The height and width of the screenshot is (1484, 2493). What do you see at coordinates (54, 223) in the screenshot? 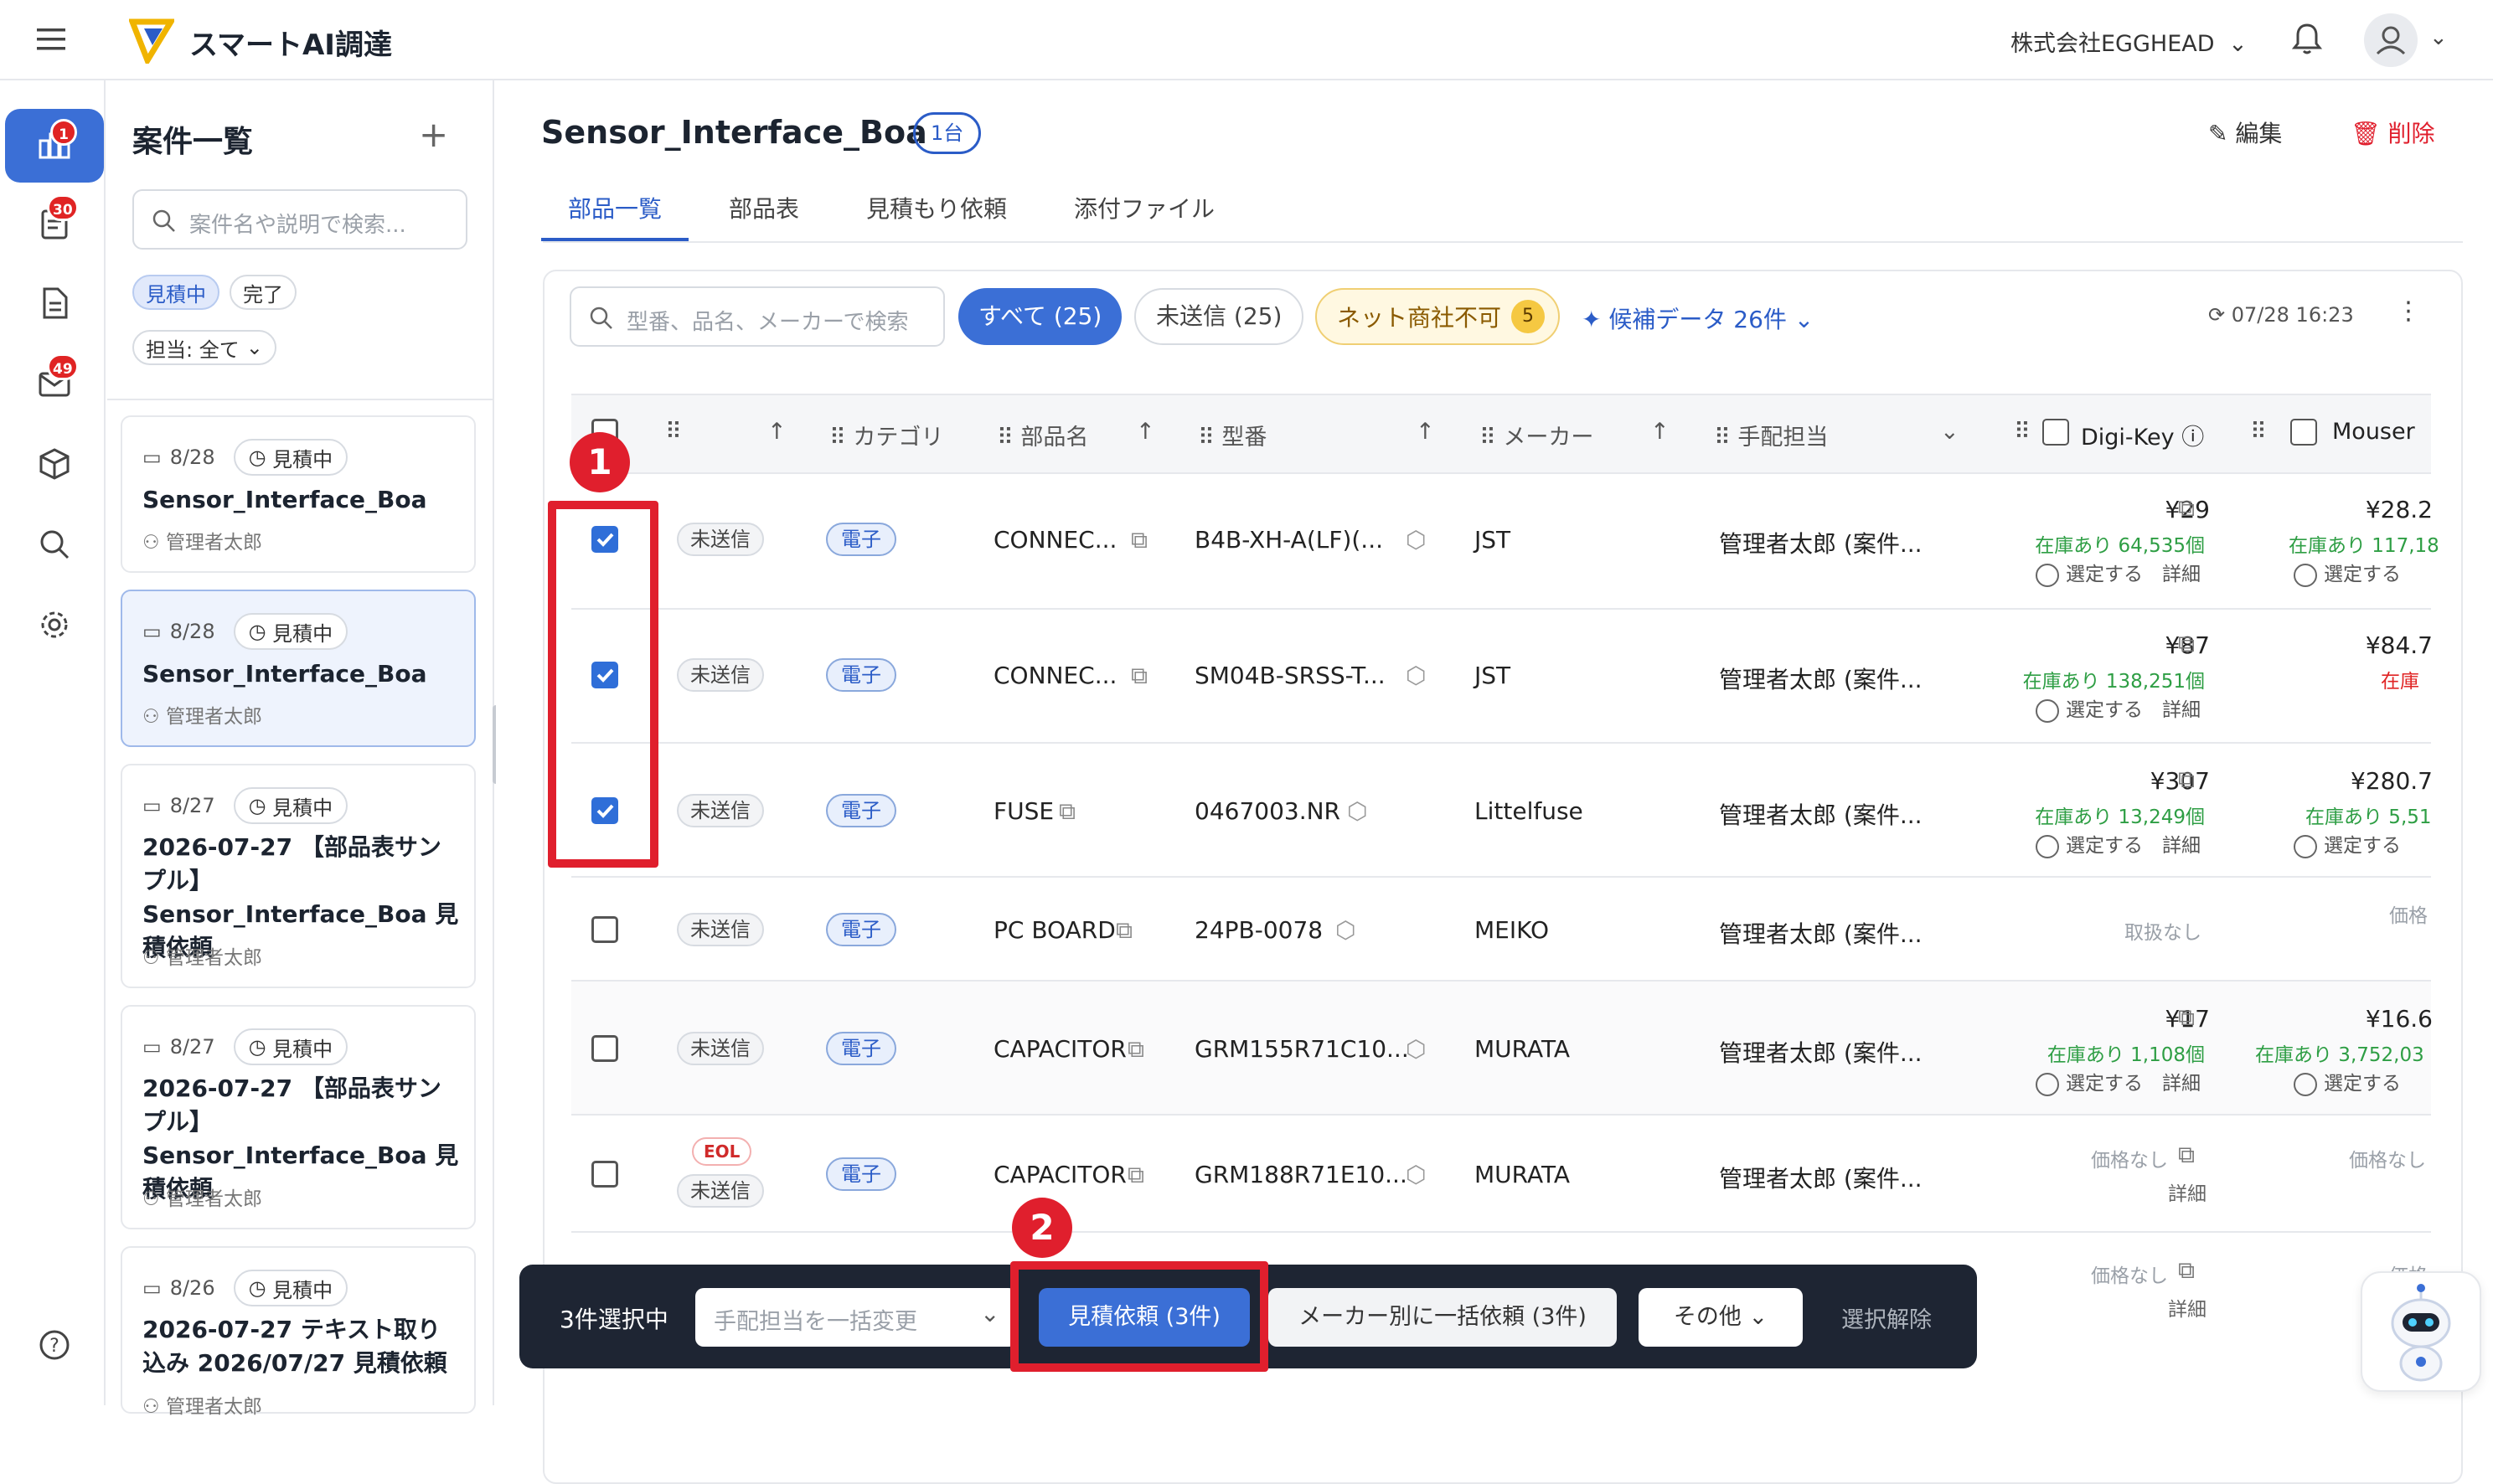
I see `rail-documents: 30` at bounding box center [54, 223].